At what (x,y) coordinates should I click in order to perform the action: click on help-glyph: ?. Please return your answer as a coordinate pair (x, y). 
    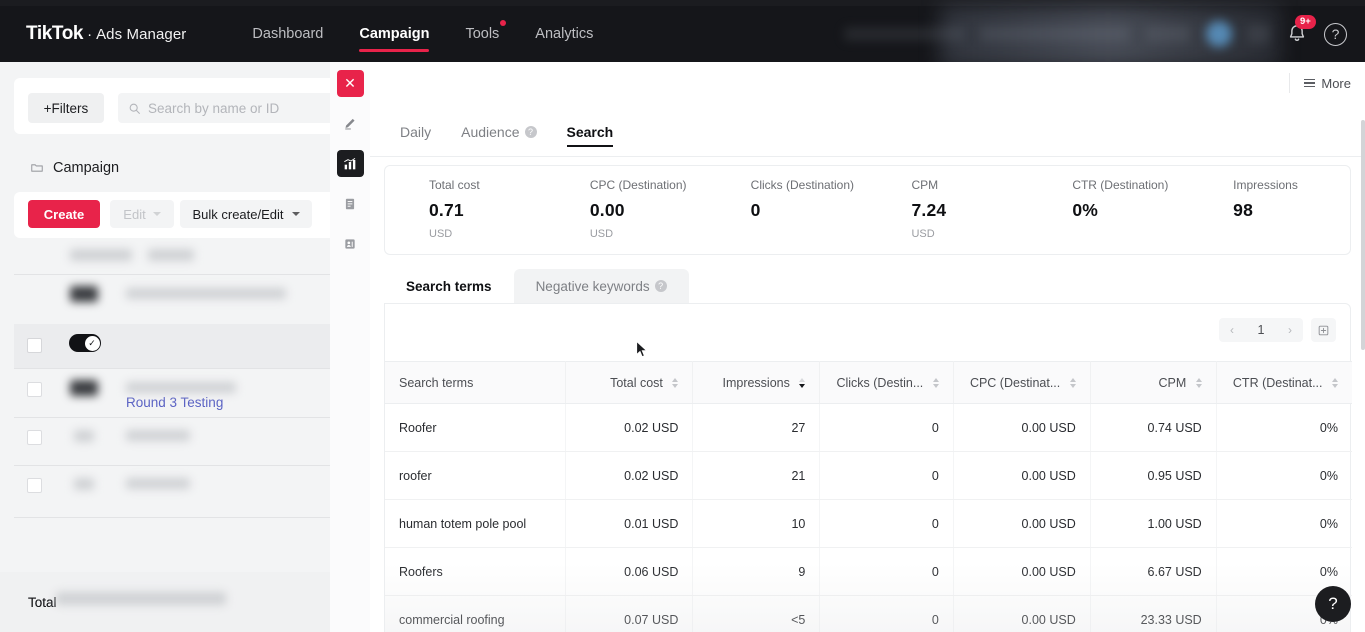
    Looking at the image, I should click on (1335, 34).